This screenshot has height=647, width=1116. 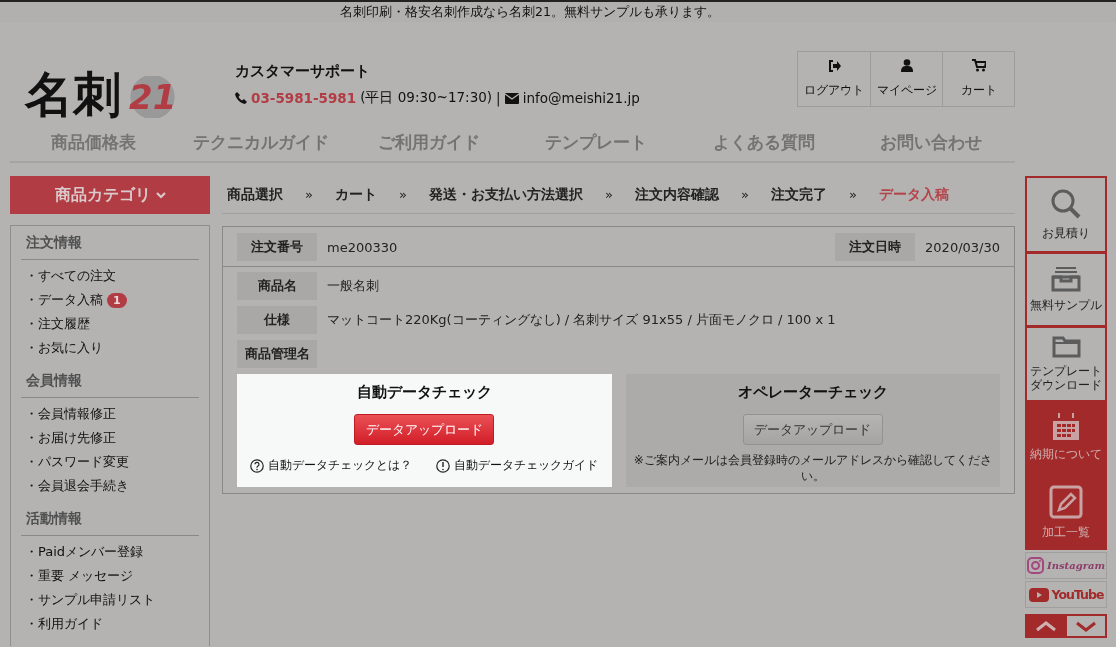 What do you see at coordinates (117, 300) in the screenshot?
I see `count-badge: 1` at bounding box center [117, 300].